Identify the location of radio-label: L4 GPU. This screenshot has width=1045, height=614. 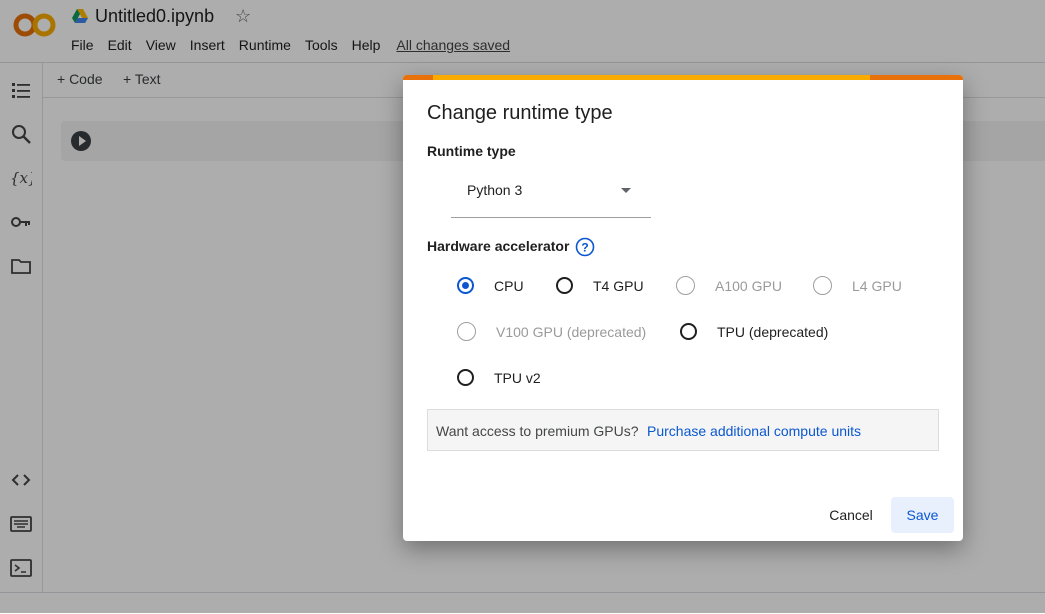
(877, 285).